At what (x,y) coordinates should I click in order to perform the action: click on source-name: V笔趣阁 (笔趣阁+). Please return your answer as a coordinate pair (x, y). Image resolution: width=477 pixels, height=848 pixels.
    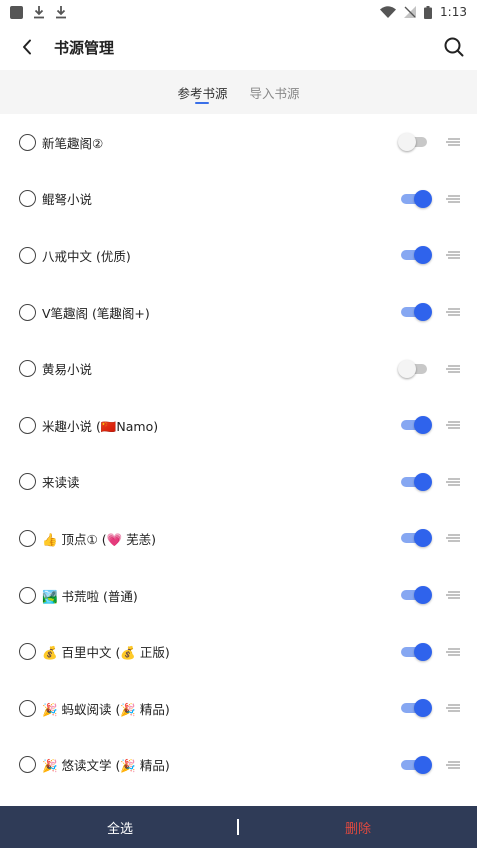
    Looking at the image, I should click on (96, 313).